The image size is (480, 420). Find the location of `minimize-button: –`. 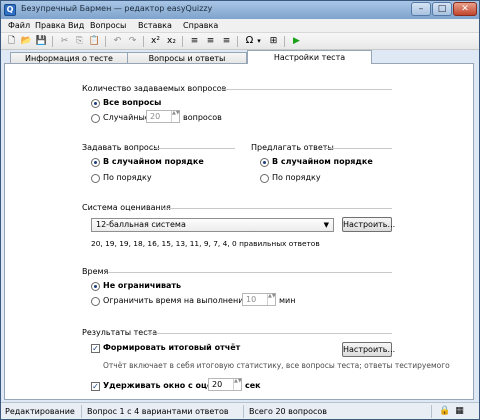

minimize-button: – is located at coordinates (421, 9).